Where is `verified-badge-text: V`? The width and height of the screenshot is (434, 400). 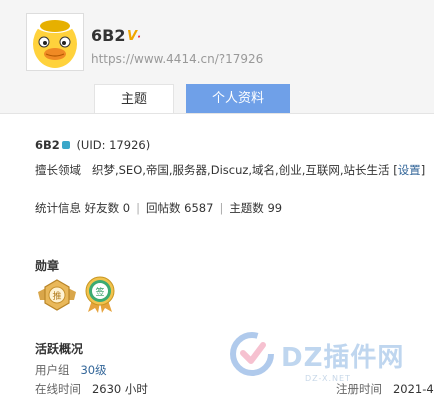 verified-badge-text: V is located at coordinates (132, 36).